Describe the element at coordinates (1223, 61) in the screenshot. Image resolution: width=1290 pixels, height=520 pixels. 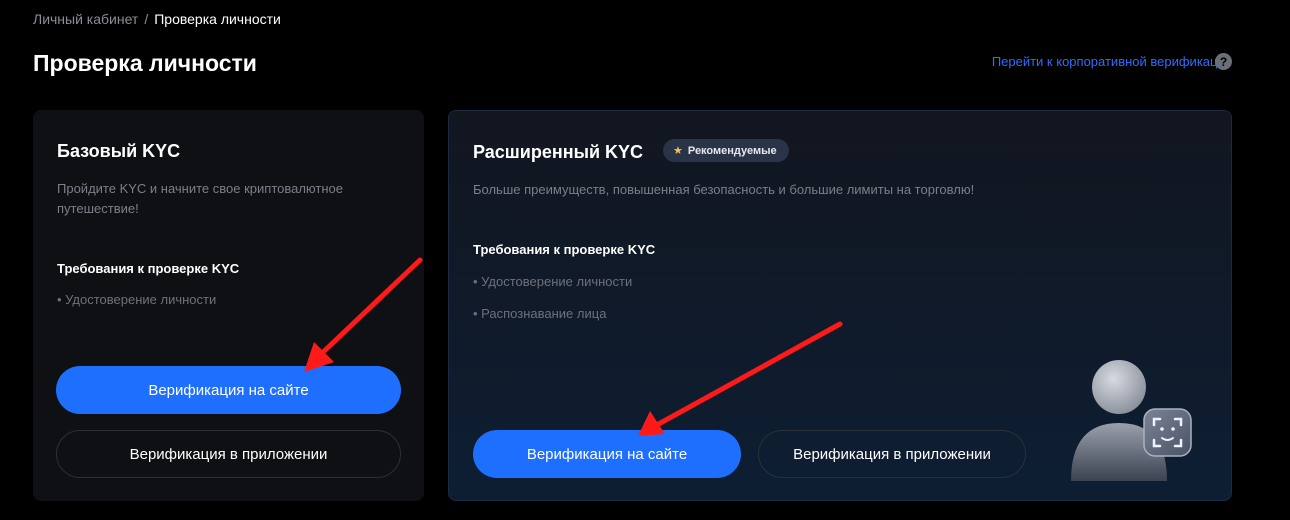
I see `help-icon: ?` at that location.